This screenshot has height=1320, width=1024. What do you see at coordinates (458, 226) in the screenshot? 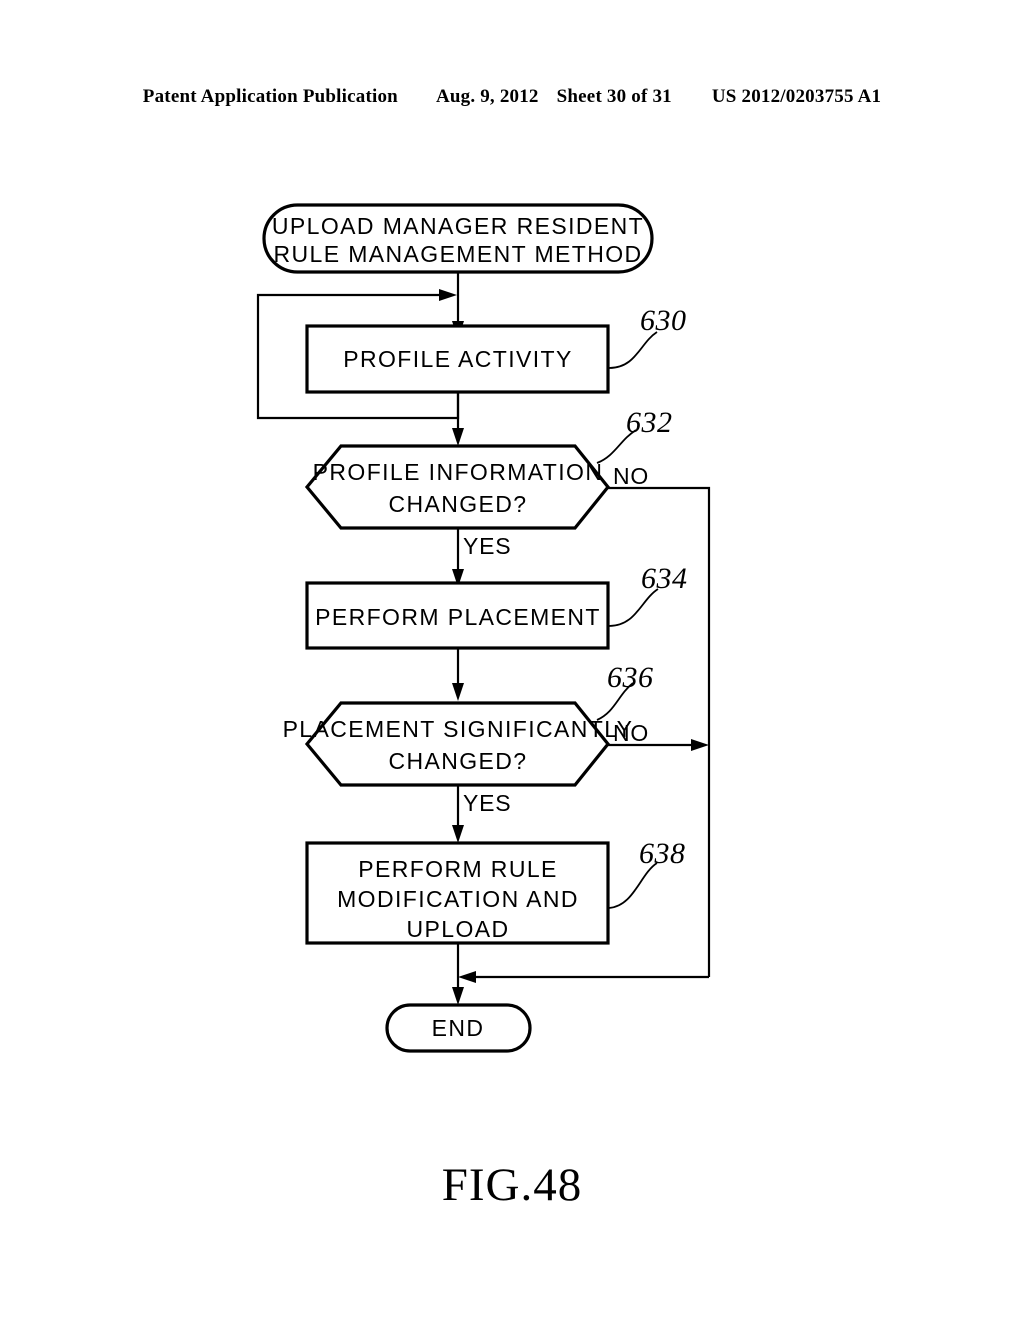
I see `start-terminator-line1: UPLOAD MANAGER RESIDENT` at bounding box center [458, 226].